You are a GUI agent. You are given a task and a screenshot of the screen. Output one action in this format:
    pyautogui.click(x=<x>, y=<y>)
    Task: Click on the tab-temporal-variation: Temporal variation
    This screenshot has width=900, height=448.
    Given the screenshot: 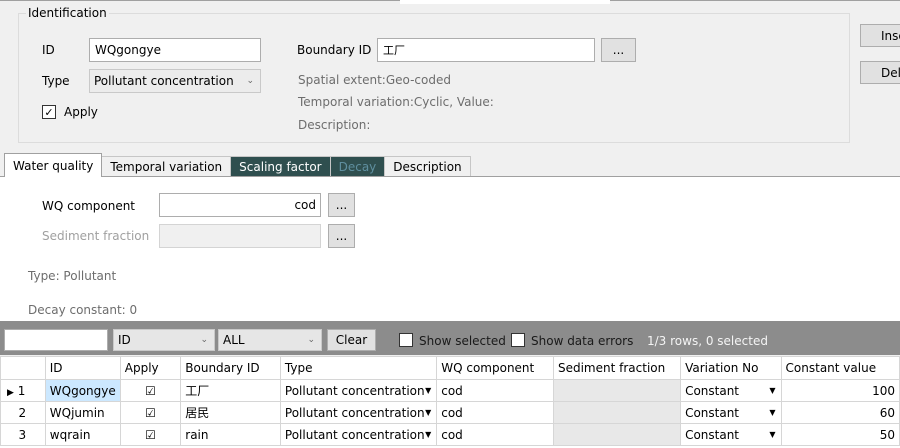 What is the action you would take?
    pyautogui.click(x=166, y=166)
    